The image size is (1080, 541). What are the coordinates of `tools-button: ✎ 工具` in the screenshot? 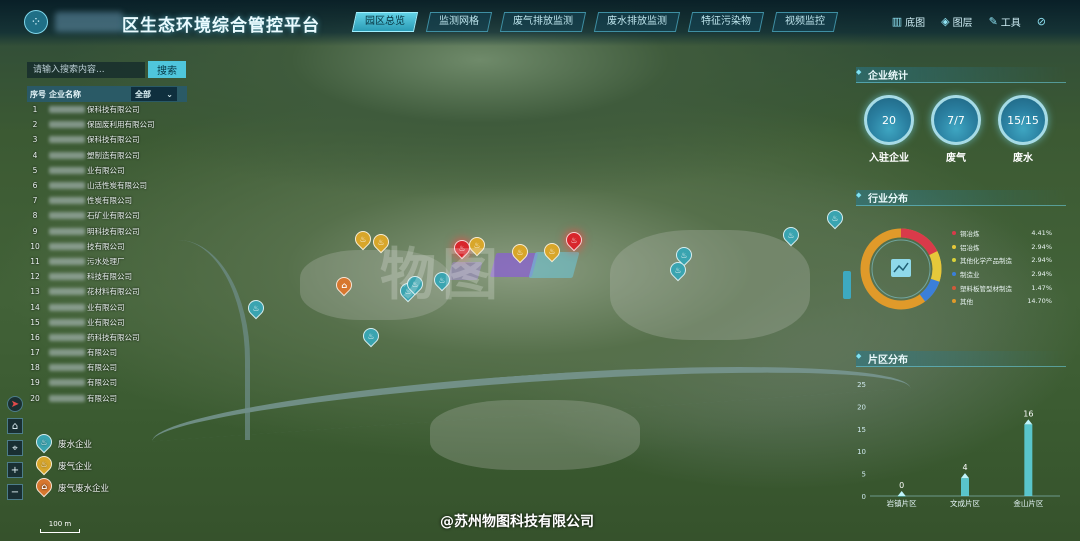 It's located at (1005, 21).